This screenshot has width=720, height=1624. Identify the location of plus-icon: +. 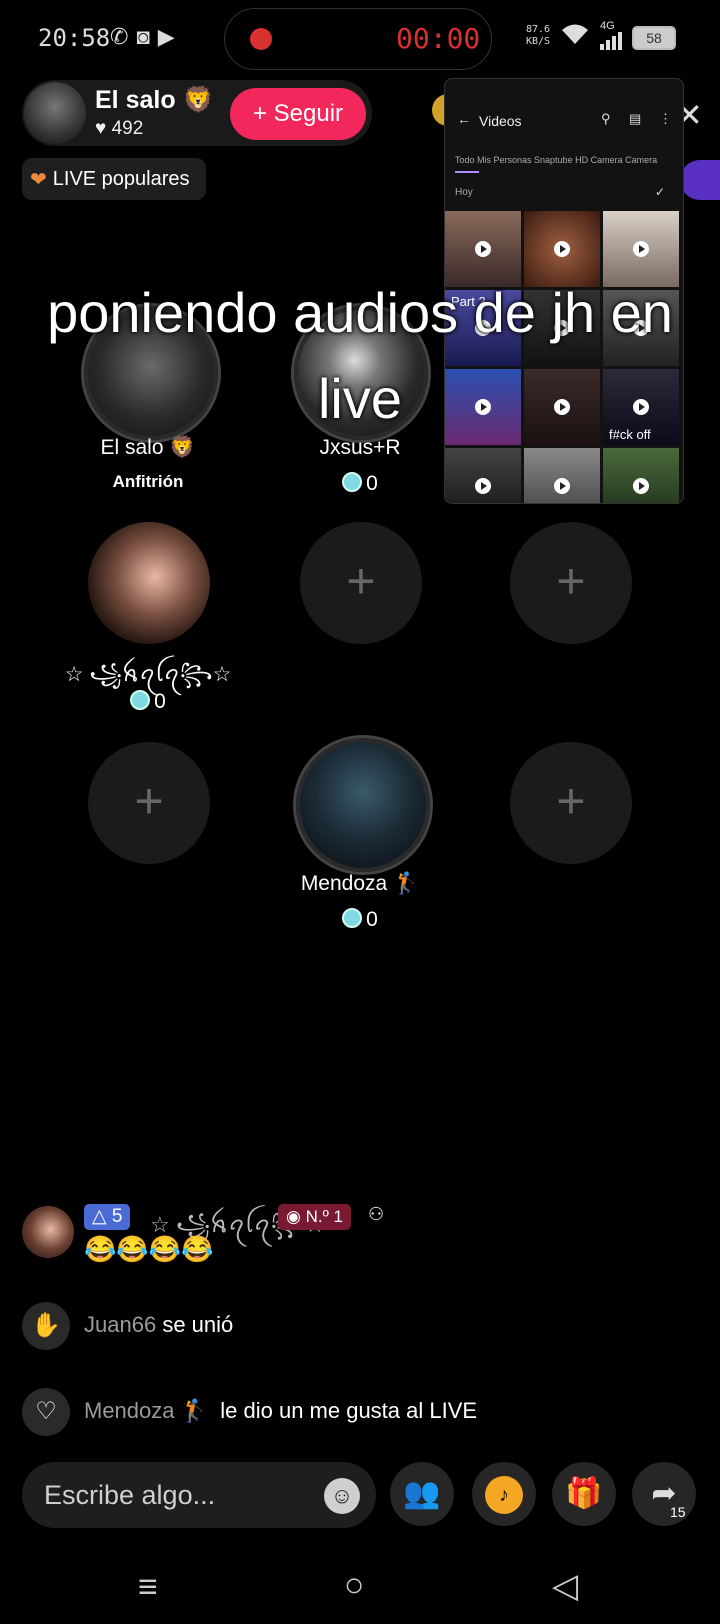
(259, 113).